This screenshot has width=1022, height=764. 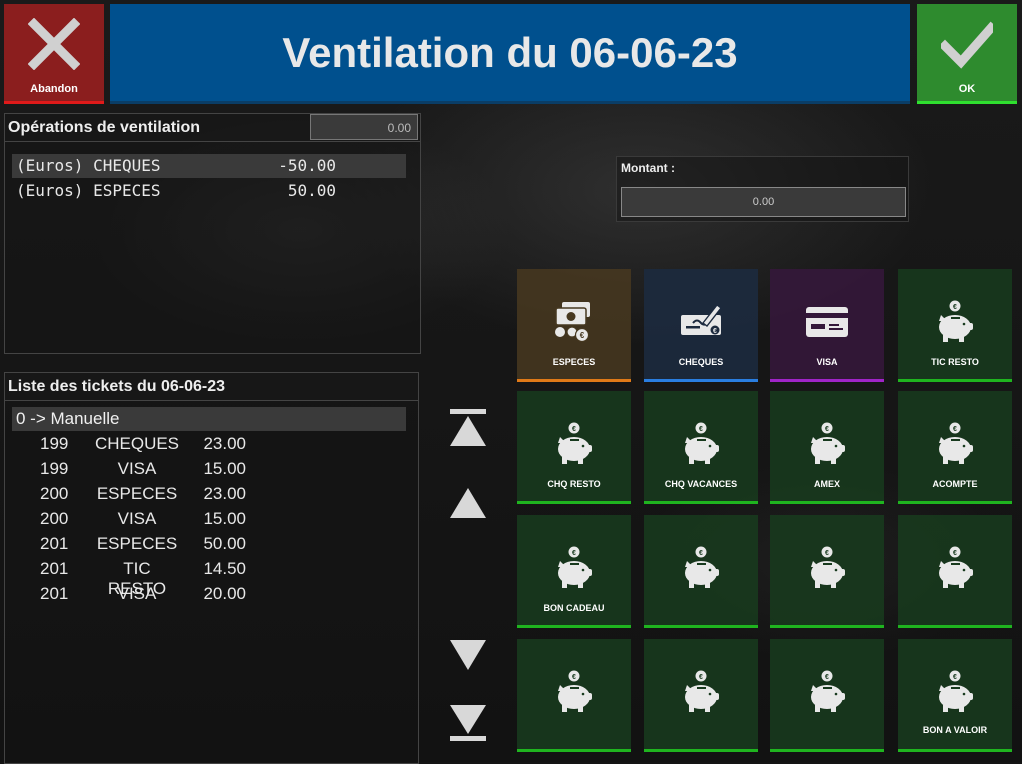 What do you see at coordinates (468, 504) in the screenshot?
I see `scroll-up-icon` at bounding box center [468, 504].